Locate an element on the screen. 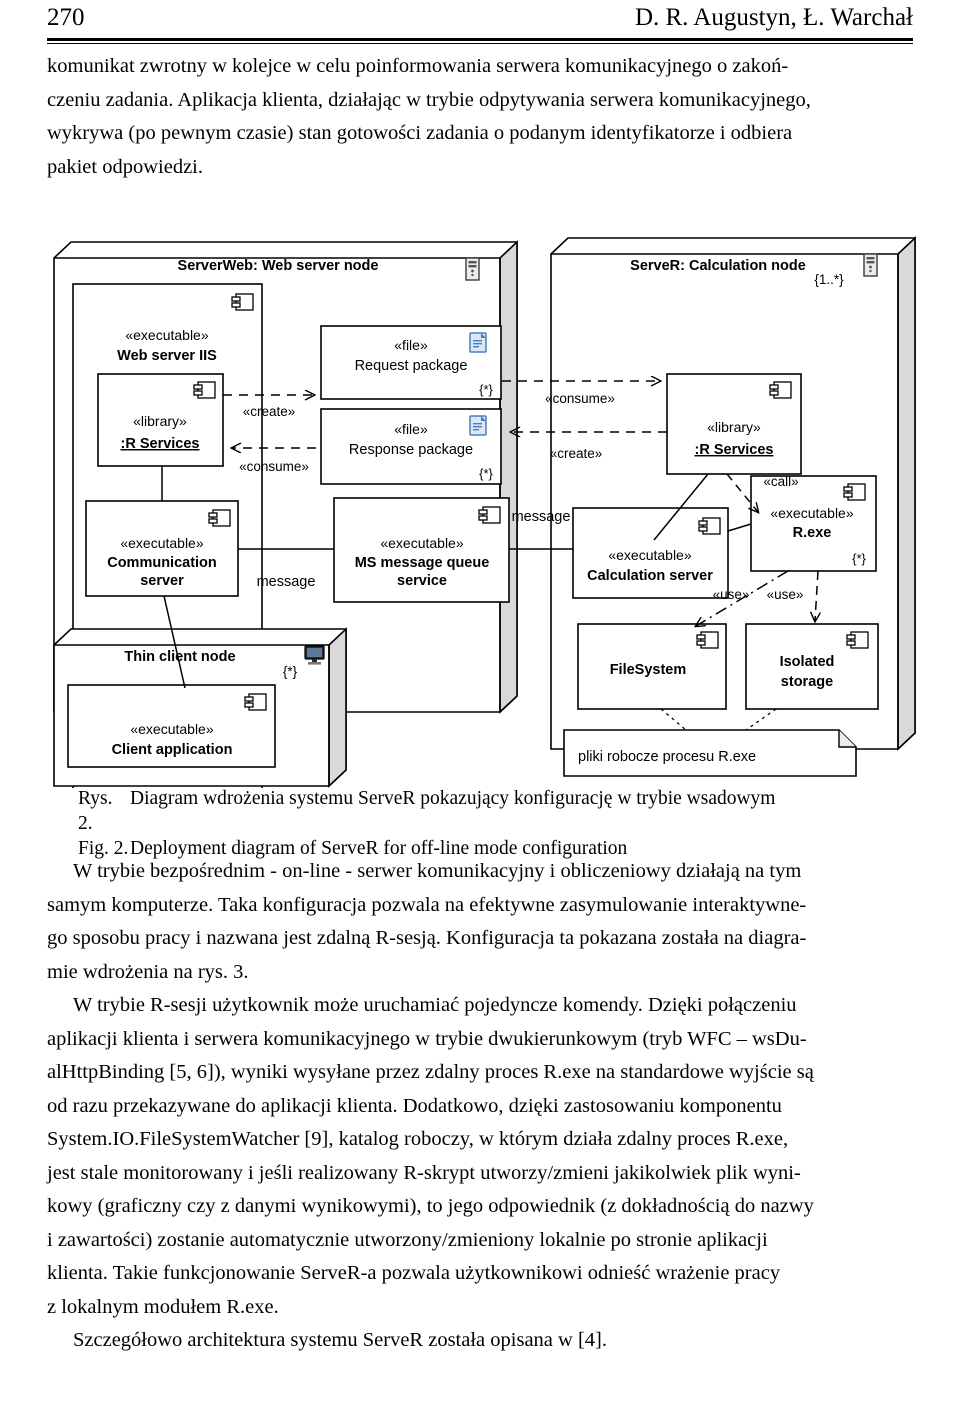 The image size is (960, 1420). node-server-r-title: ServeR: Calculation node is located at coordinates (718, 266).